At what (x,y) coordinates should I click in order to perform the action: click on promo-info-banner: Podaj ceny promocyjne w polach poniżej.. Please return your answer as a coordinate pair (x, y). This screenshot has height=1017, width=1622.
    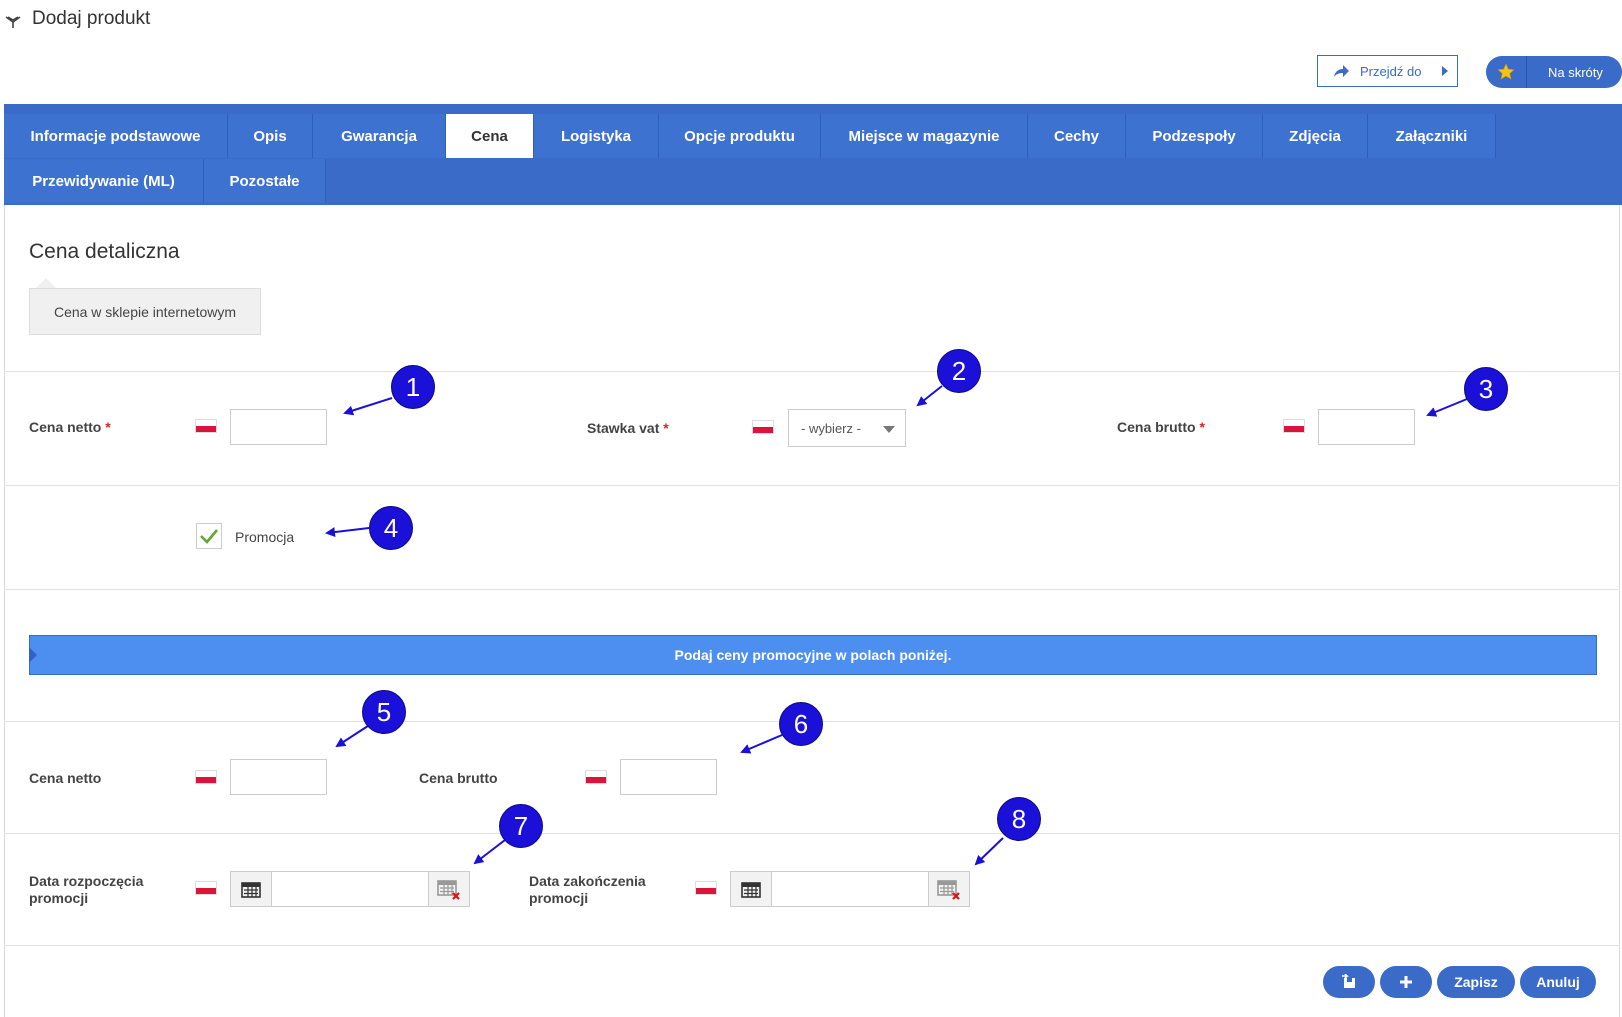
    Looking at the image, I should click on (813, 655).